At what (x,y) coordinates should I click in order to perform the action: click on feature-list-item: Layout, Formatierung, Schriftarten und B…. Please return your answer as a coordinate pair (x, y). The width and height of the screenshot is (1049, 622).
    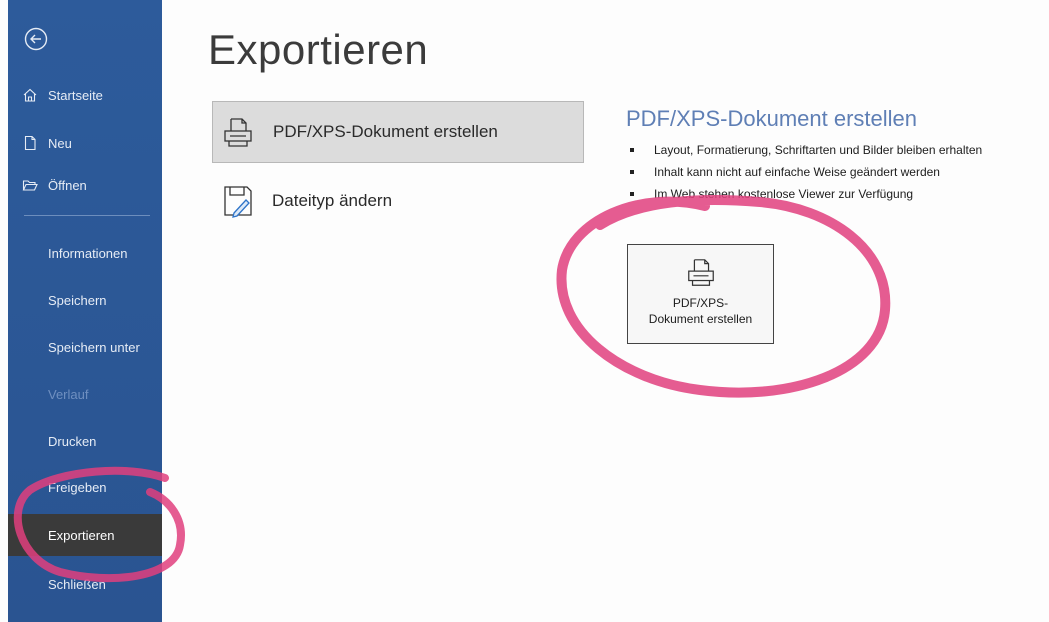
    Looking at the image, I should click on (806, 150).